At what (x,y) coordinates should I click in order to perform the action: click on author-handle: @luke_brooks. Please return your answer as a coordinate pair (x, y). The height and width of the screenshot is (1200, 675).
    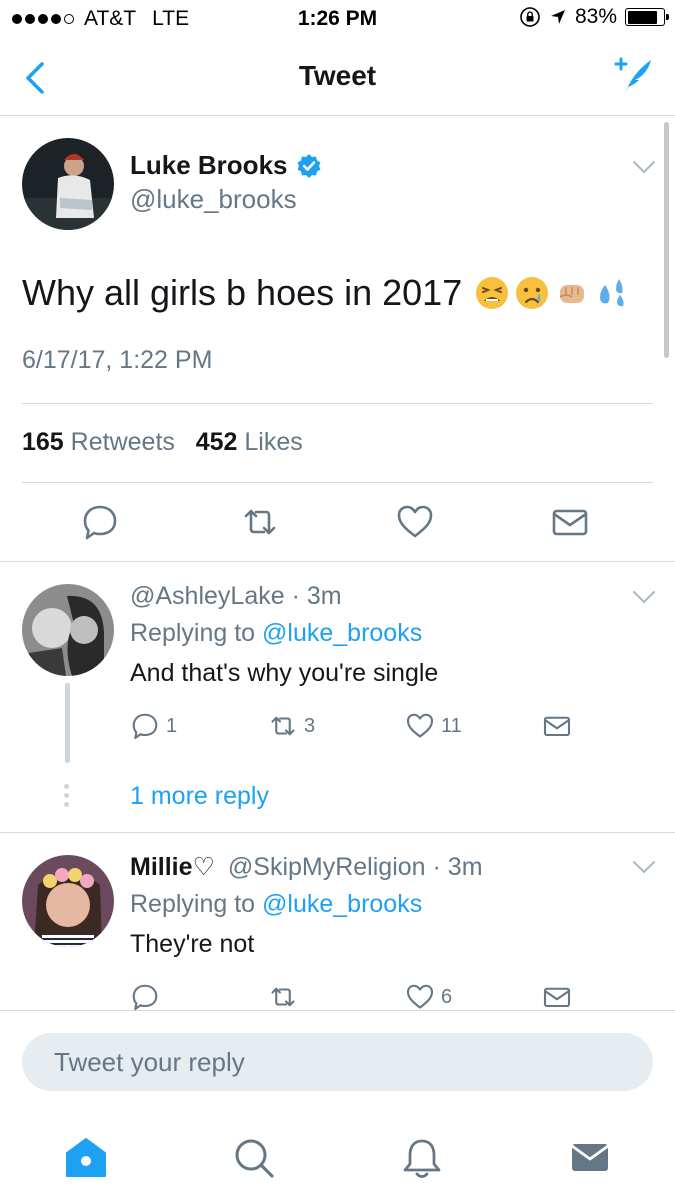
    Looking at the image, I should click on (213, 199).